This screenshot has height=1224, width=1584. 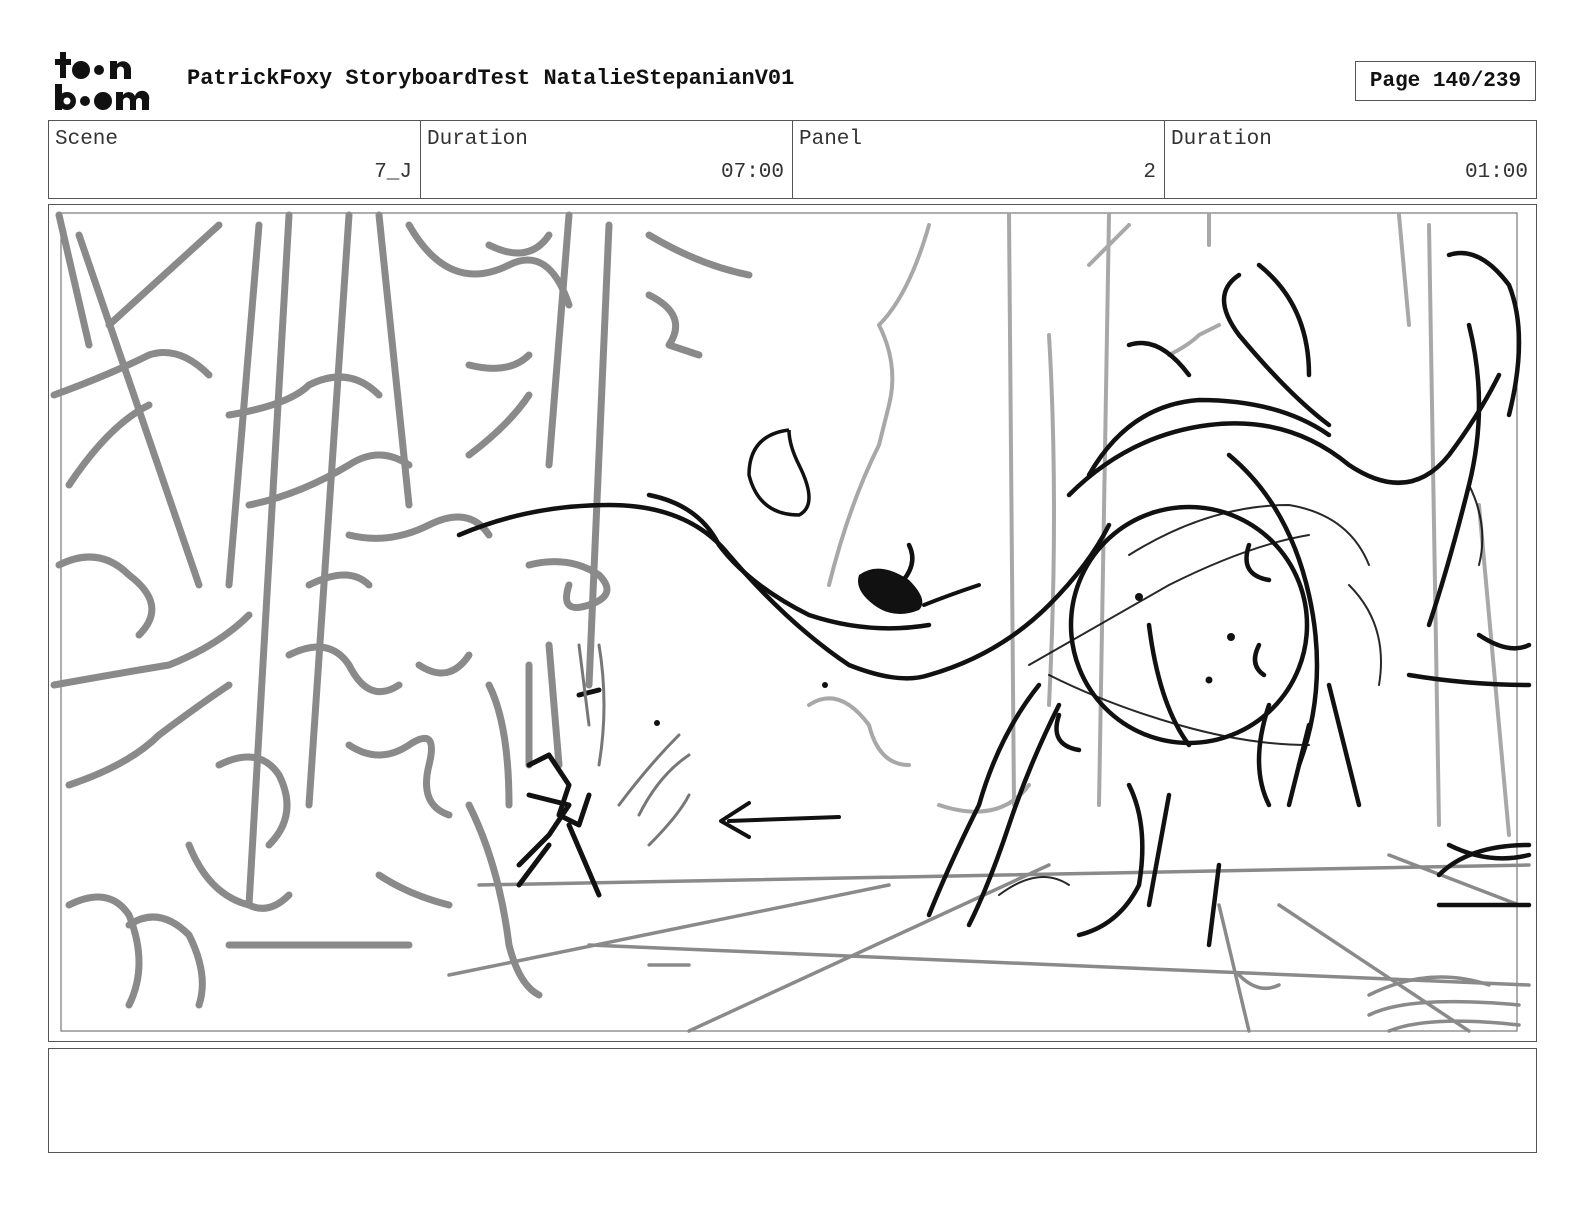 What do you see at coordinates (235, 159) in the screenshot?
I see `scene-cell: Scene 7_J` at bounding box center [235, 159].